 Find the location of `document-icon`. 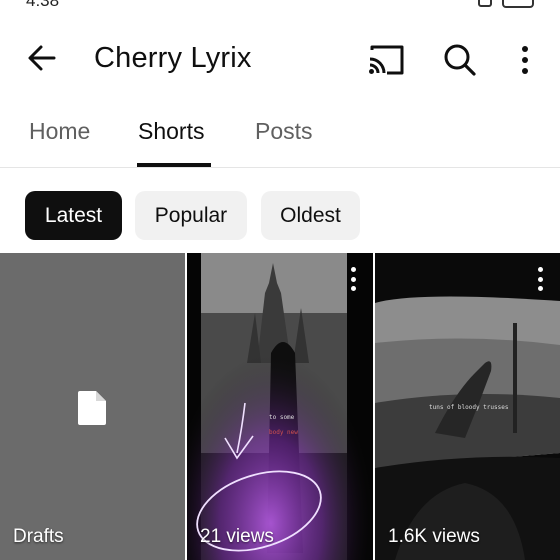

document-icon is located at coordinates (92, 408).